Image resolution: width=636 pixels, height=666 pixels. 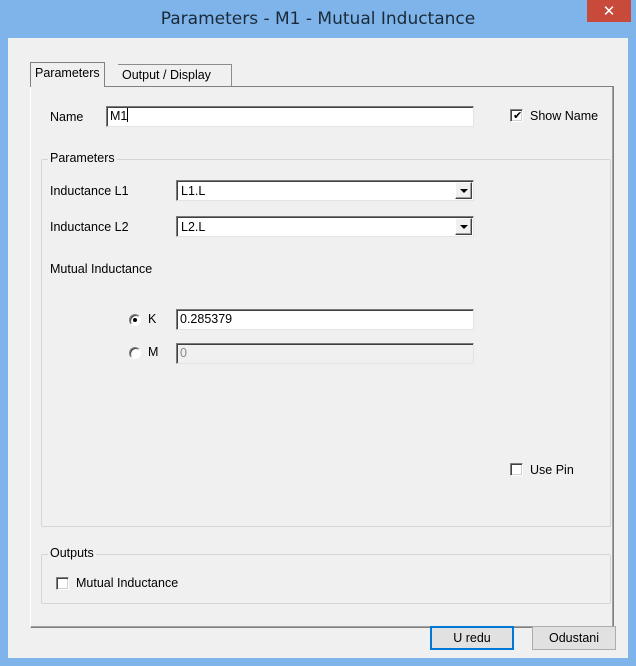 What do you see at coordinates (135, 353) in the screenshot?
I see `m-radio` at bounding box center [135, 353].